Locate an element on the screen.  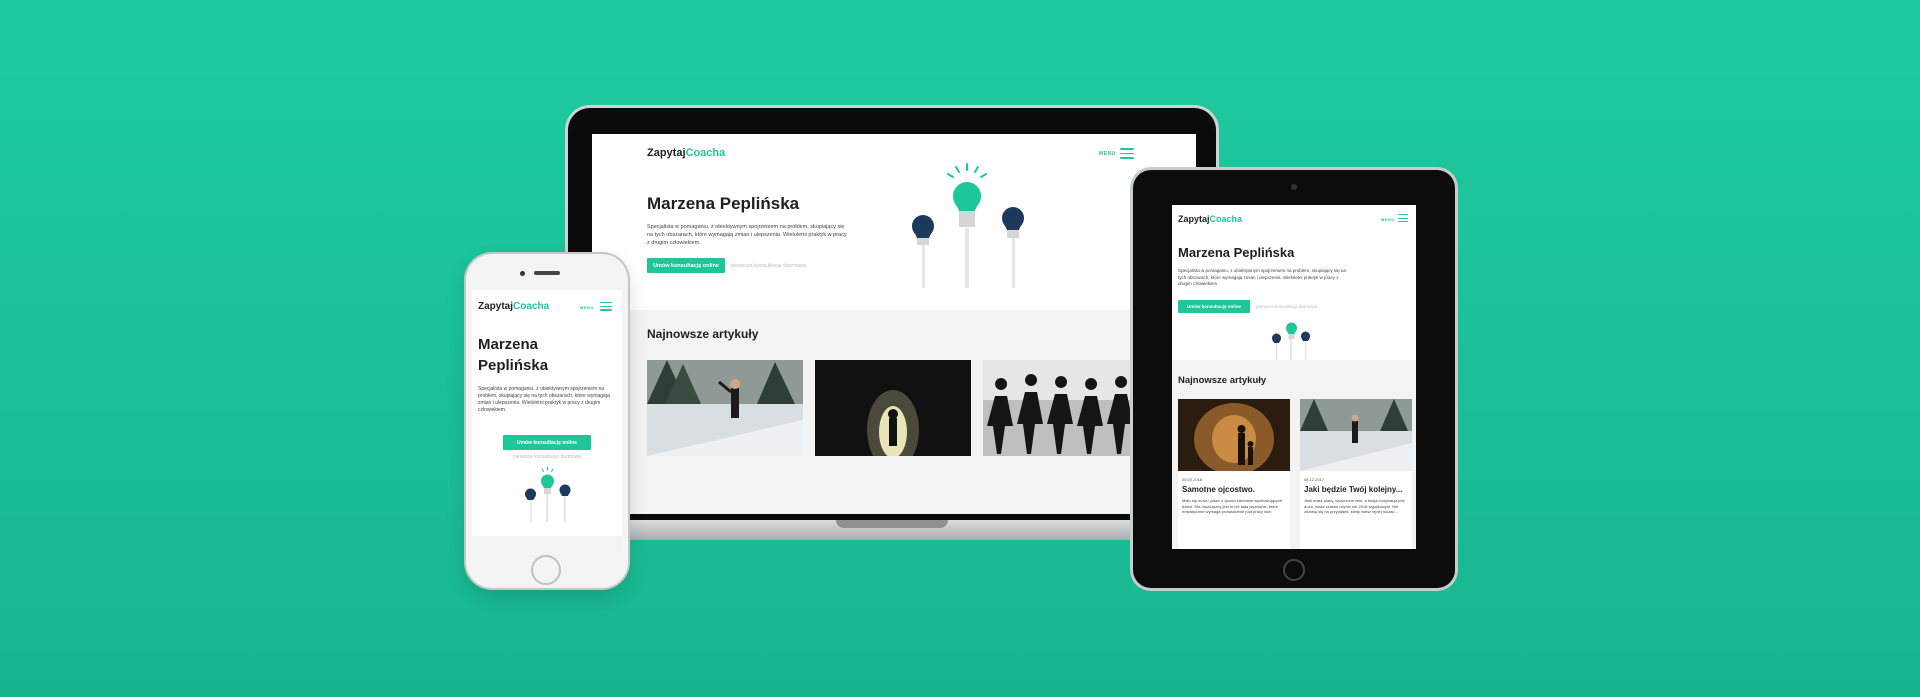
article-image-silhouettes is located at coordinates (1061, 408).